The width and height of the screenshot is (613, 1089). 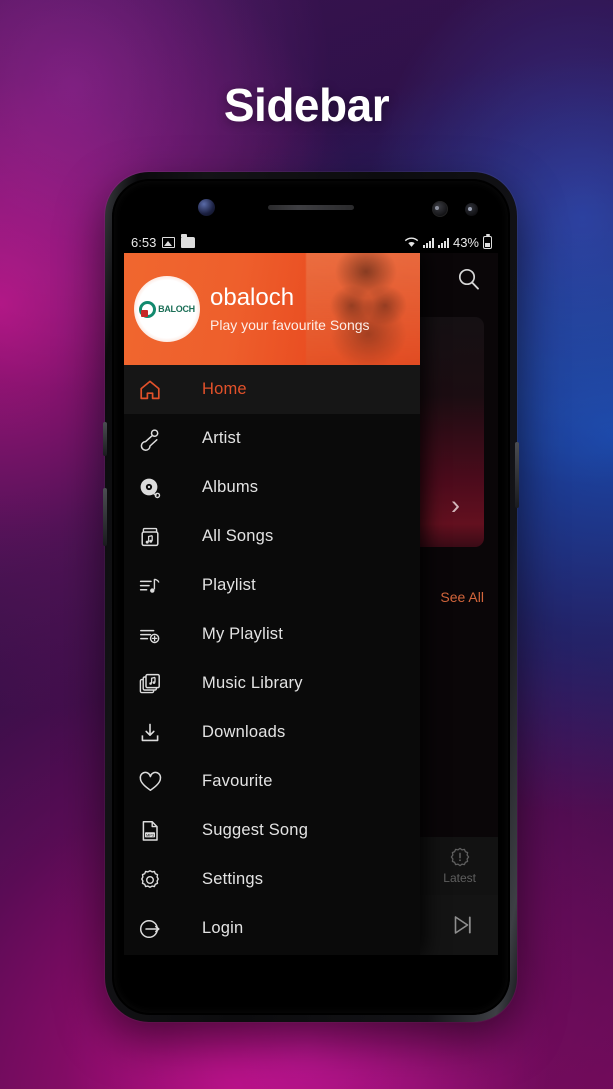 I want to click on heart-icon, so click(x=160, y=782).